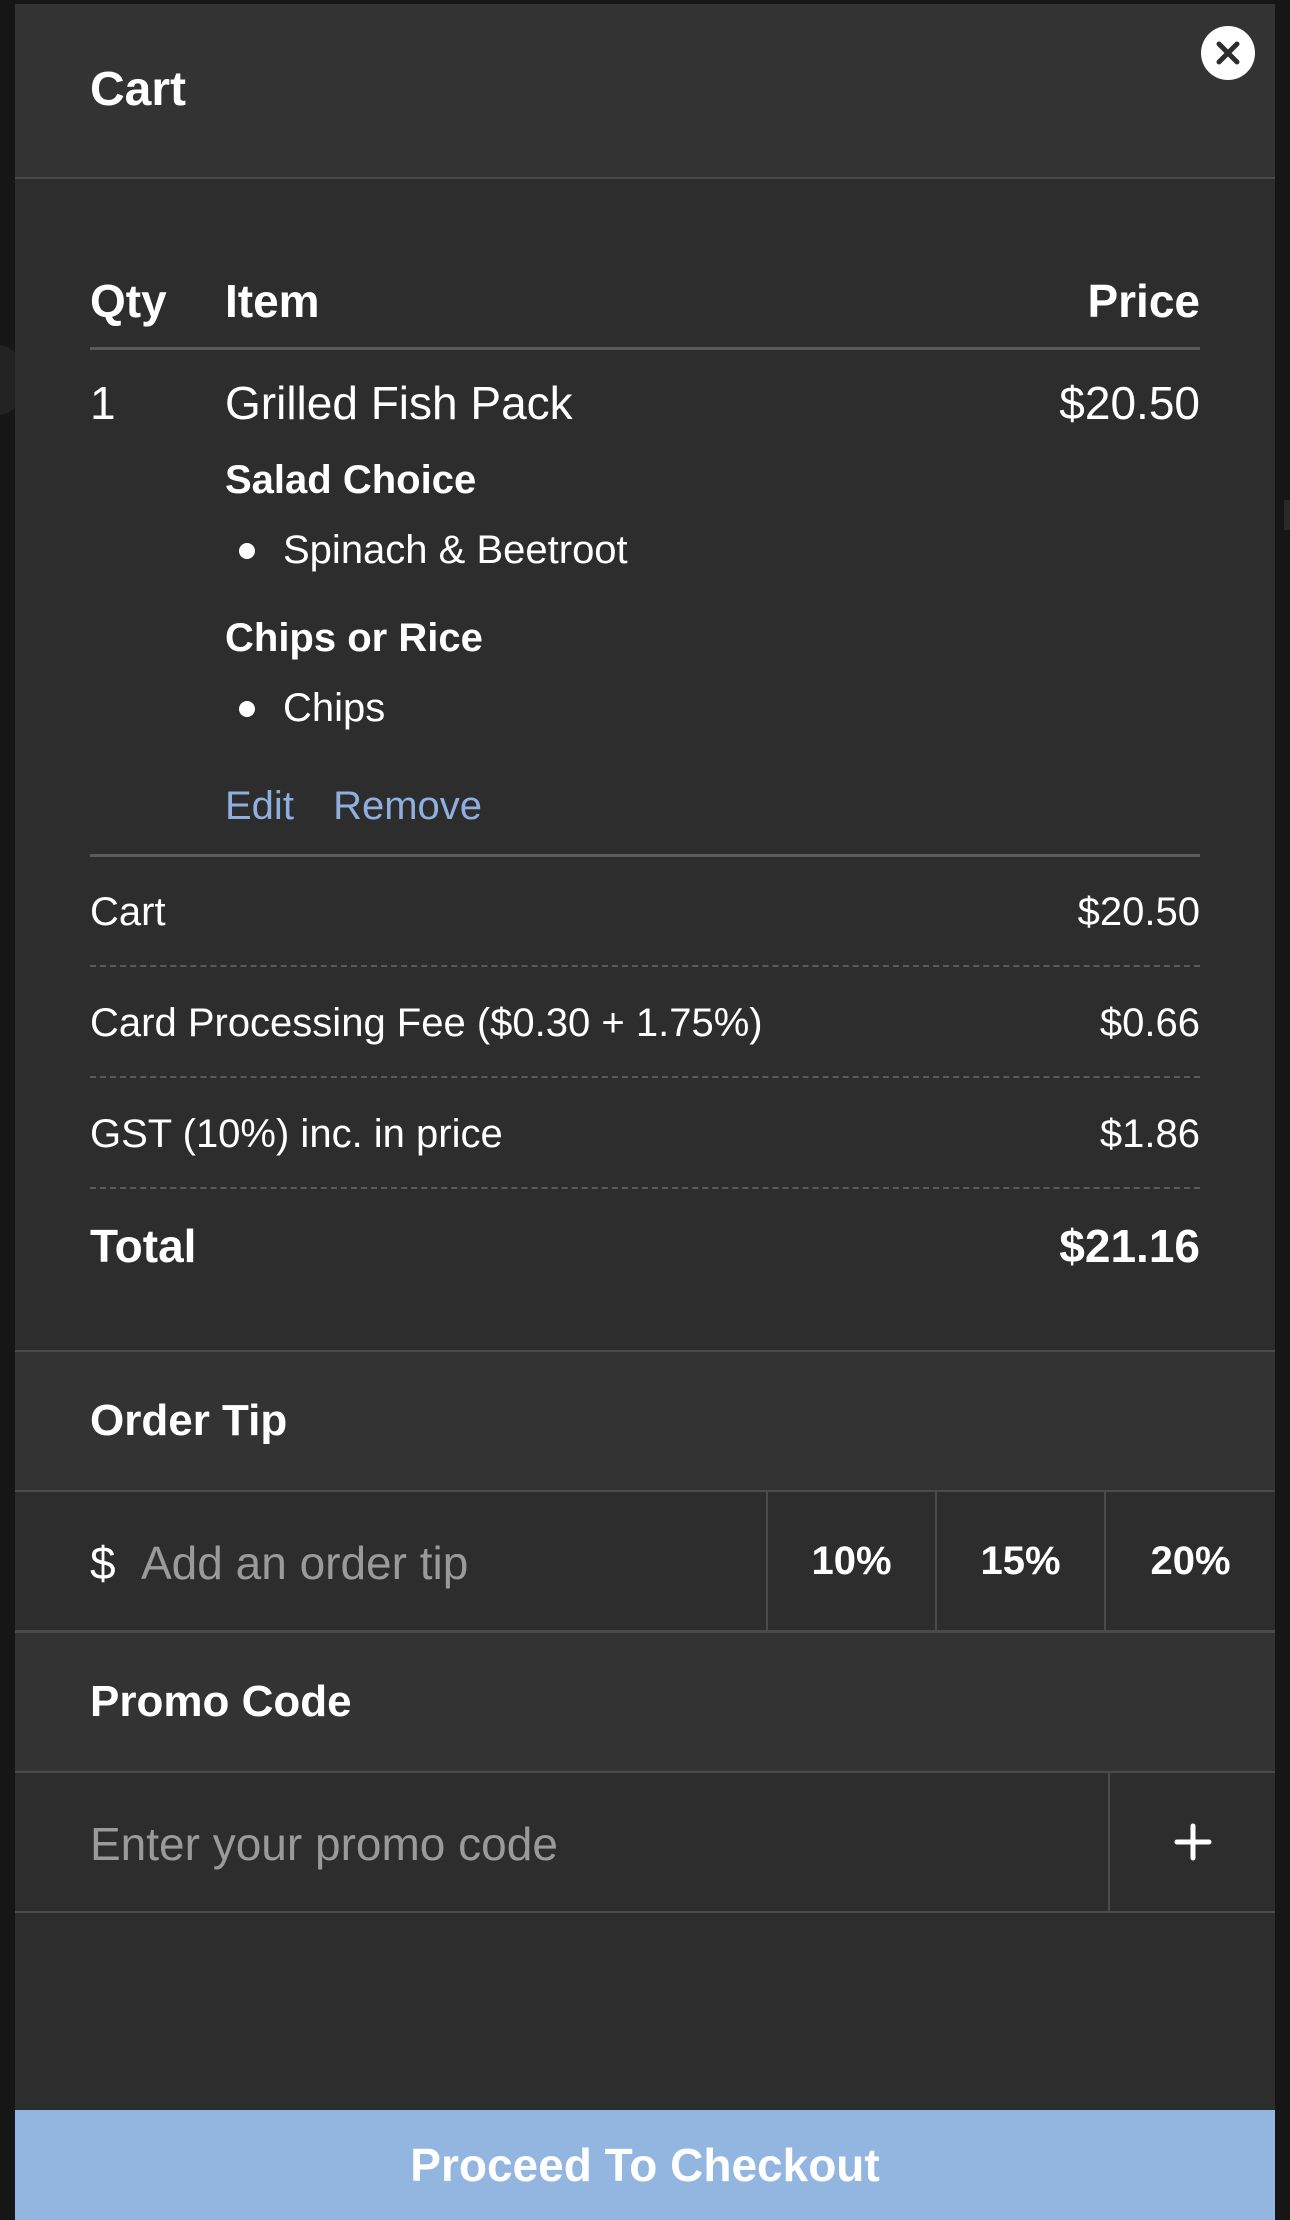 This screenshot has width=1290, height=2220. I want to click on tip-20-button: 20%, so click(1190, 1561).